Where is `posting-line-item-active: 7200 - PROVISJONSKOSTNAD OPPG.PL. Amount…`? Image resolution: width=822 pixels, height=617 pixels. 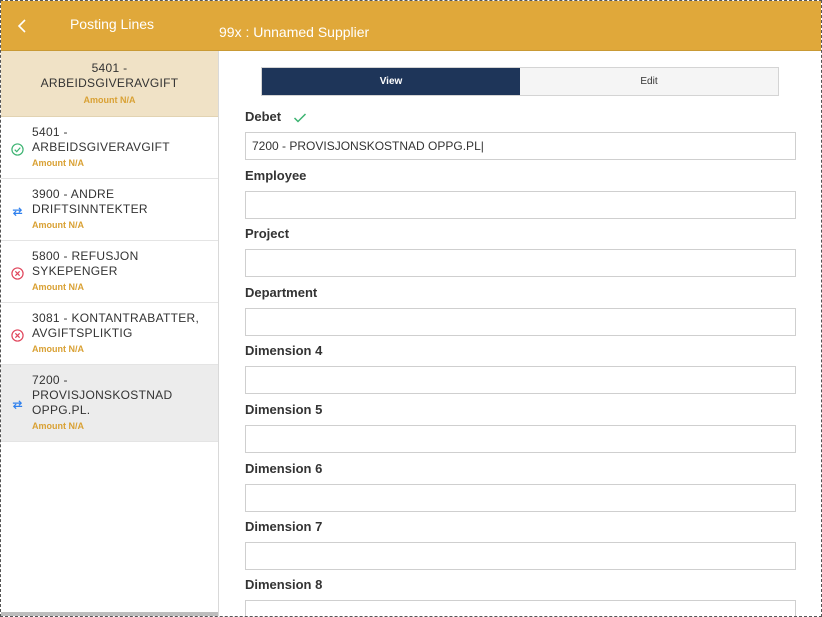
posting-line-item-active: 7200 - PROVISJONSKOSTNAD OPPG.PL. Amount… is located at coordinates (109, 403).